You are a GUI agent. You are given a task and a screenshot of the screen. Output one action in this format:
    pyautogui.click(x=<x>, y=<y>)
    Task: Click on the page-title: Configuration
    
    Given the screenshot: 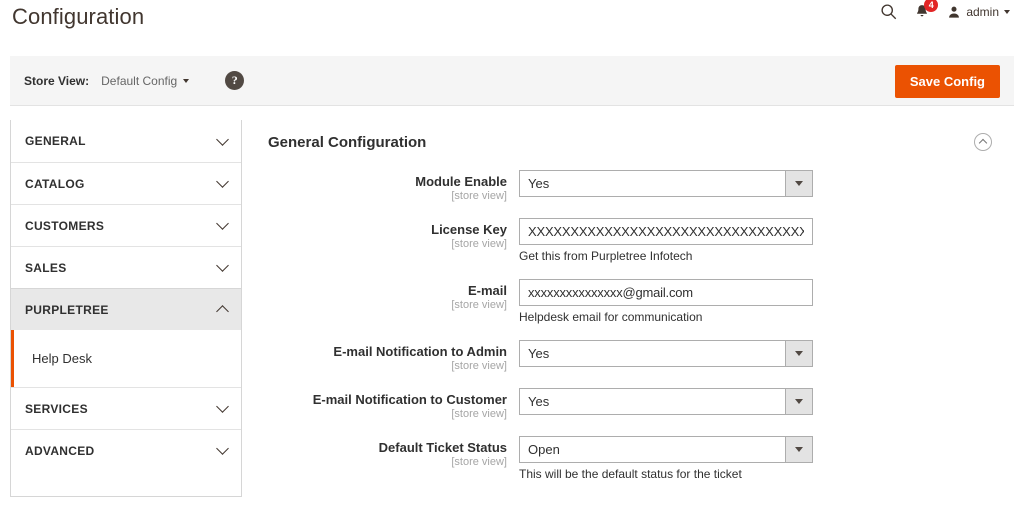 What is the action you would take?
    pyautogui.click(x=78, y=16)
    